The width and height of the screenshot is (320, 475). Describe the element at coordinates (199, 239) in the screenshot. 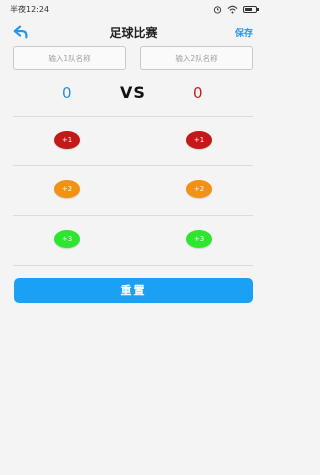

I see `team2-plus3-button: +3` at that location.